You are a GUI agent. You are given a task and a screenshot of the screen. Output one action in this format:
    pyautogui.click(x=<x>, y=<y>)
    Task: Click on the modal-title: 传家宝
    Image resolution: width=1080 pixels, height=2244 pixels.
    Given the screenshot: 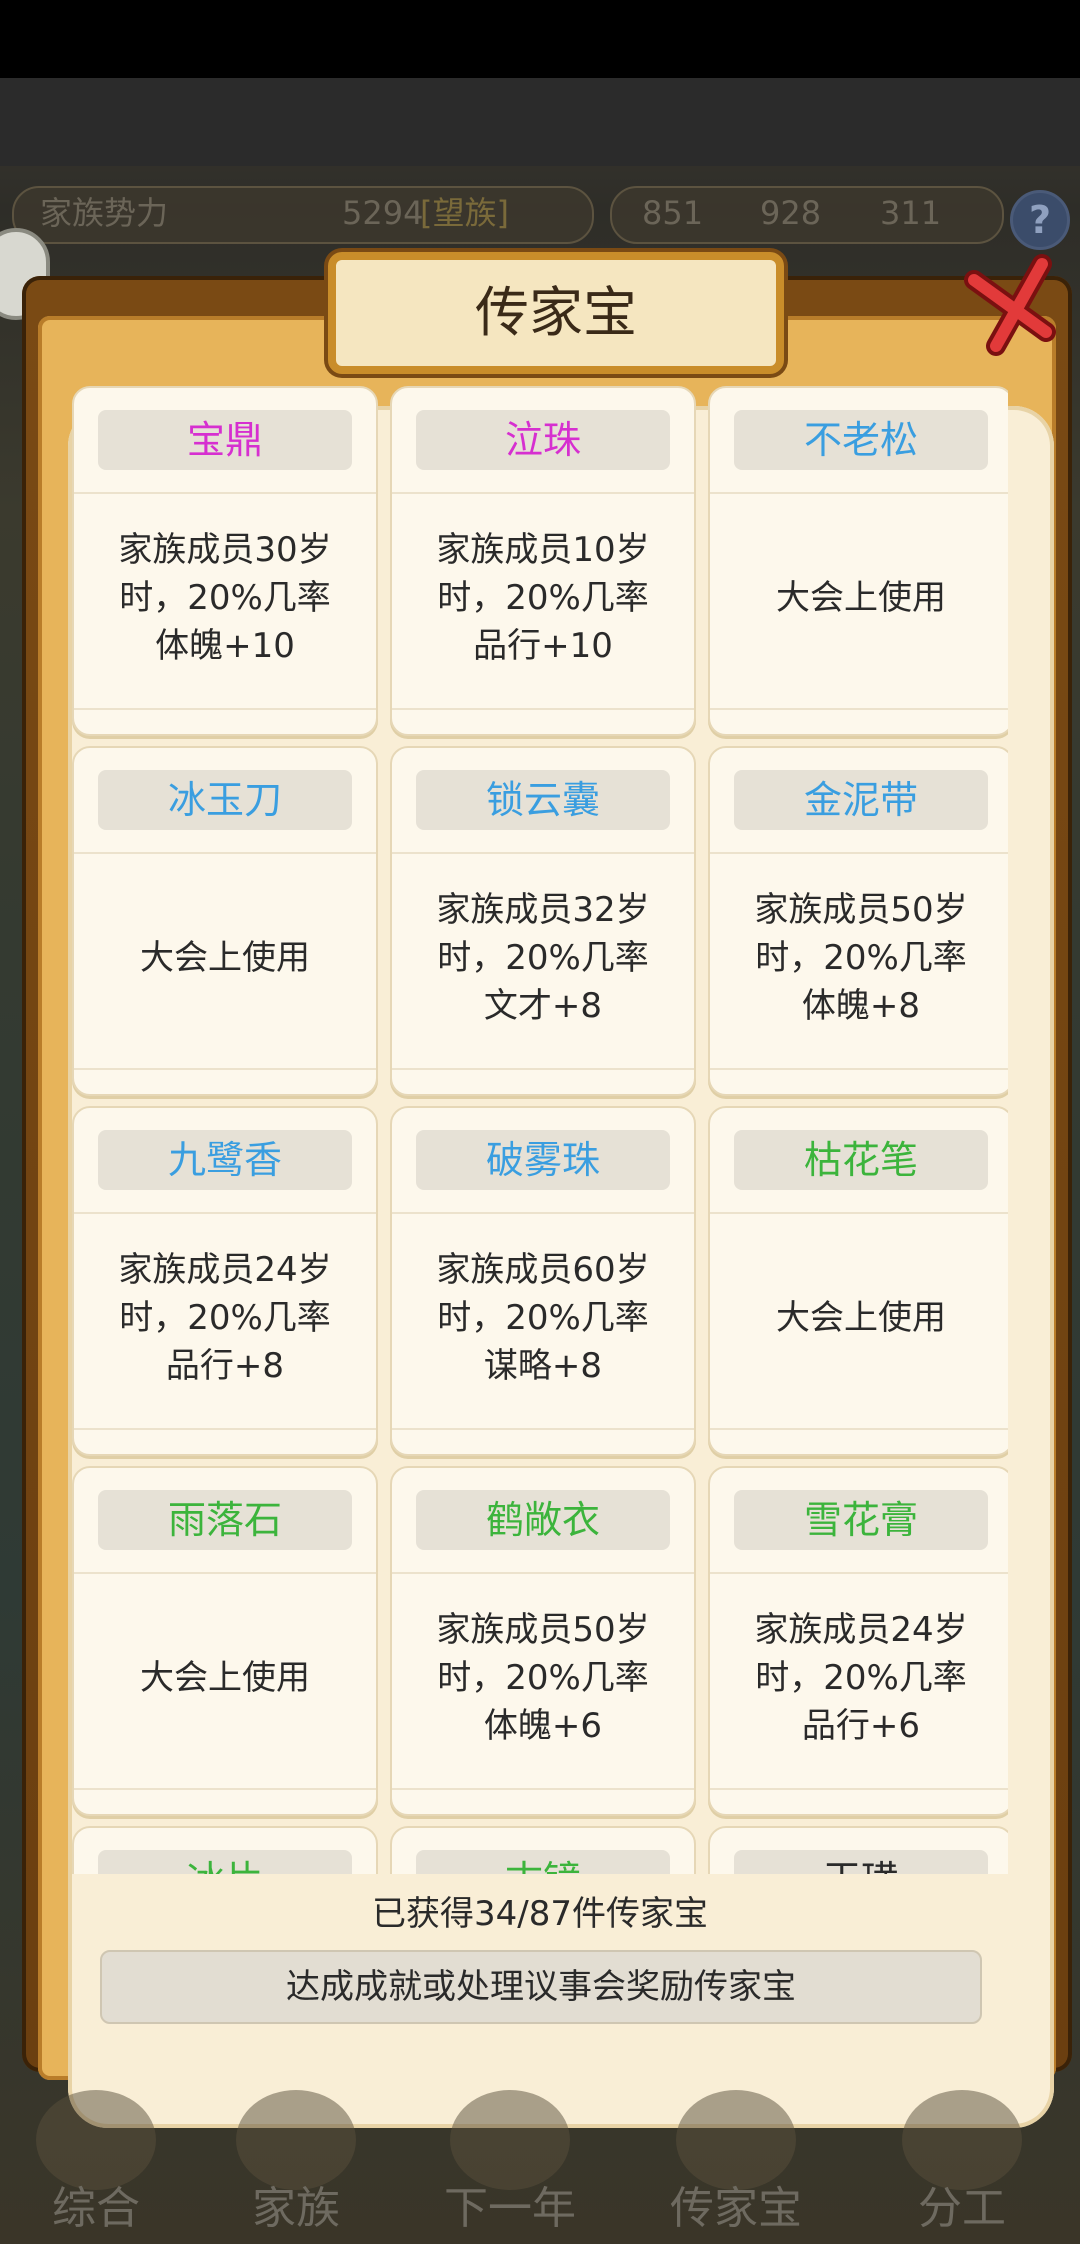 What is the action you would take?
    pyautogui.click(x=556, y=313)
    